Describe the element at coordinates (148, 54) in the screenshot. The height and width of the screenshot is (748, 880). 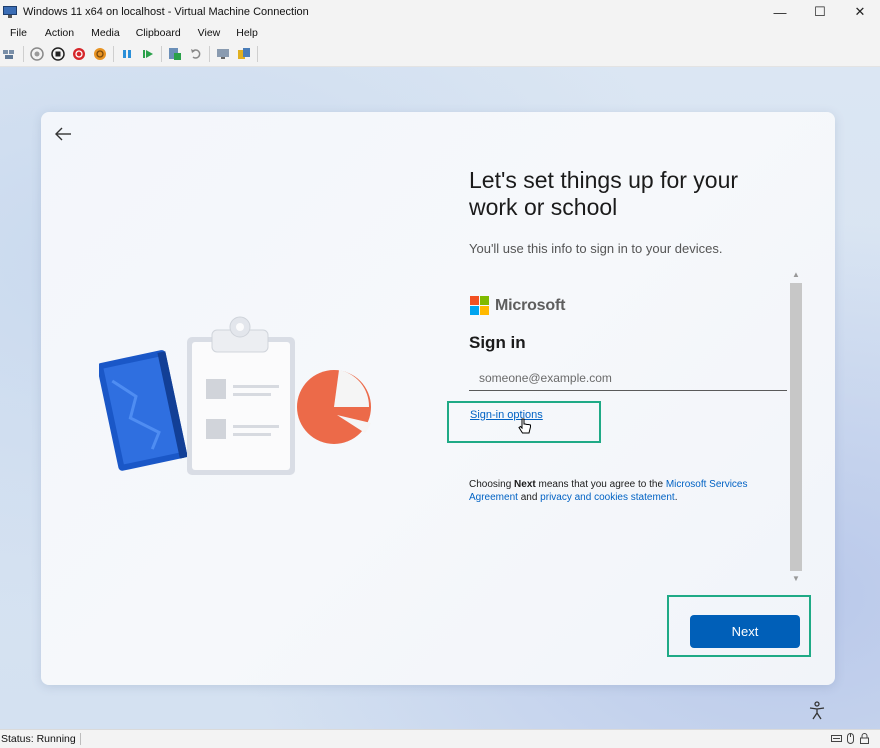
I see `resume-icon` at that location.